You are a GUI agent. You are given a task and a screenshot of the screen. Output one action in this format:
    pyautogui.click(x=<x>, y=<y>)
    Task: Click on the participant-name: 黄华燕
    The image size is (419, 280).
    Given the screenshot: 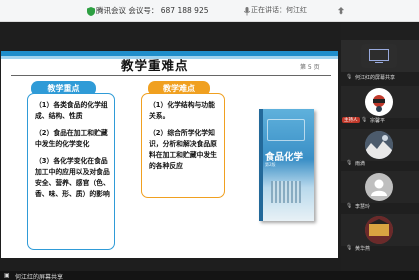 What is the action you would take?
    pyautogui.click(x=363, y=249)
    